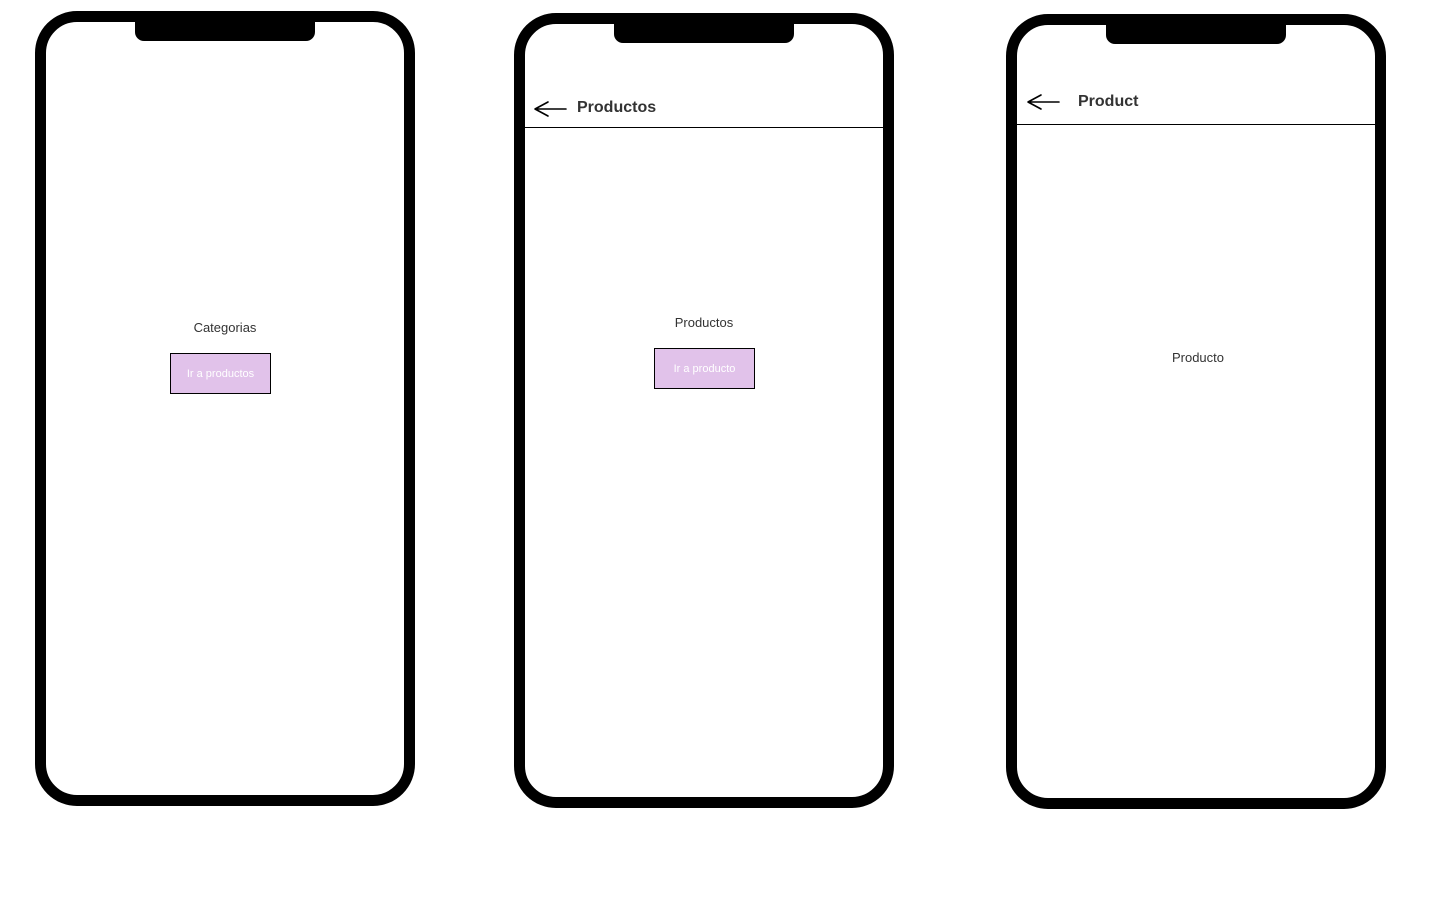  I want to click on phone-notch, so click(225, 30).